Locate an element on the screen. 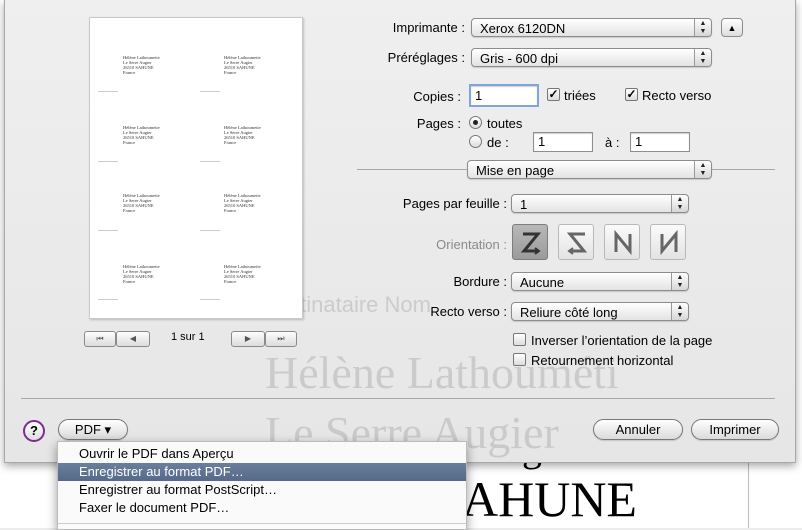  reverse-orientation-checkbox is located at coordinates (519, 339).